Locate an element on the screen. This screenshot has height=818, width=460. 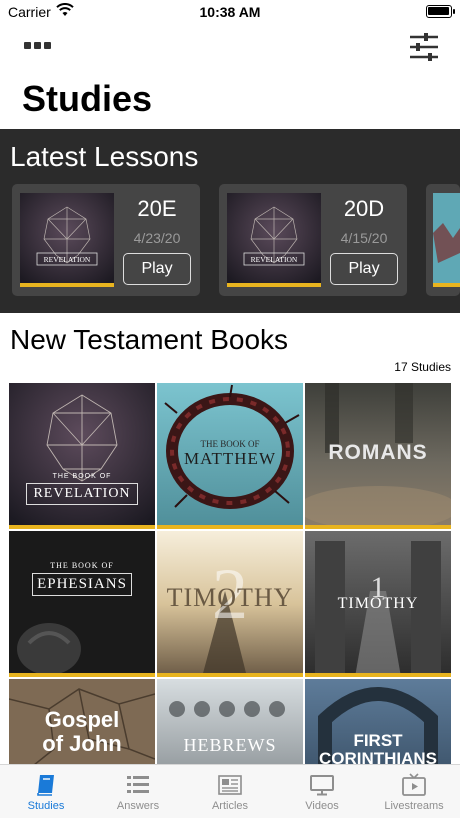
book-tile-1-timothy: 1 TIMOTHY is located at coordinates (378, 604).